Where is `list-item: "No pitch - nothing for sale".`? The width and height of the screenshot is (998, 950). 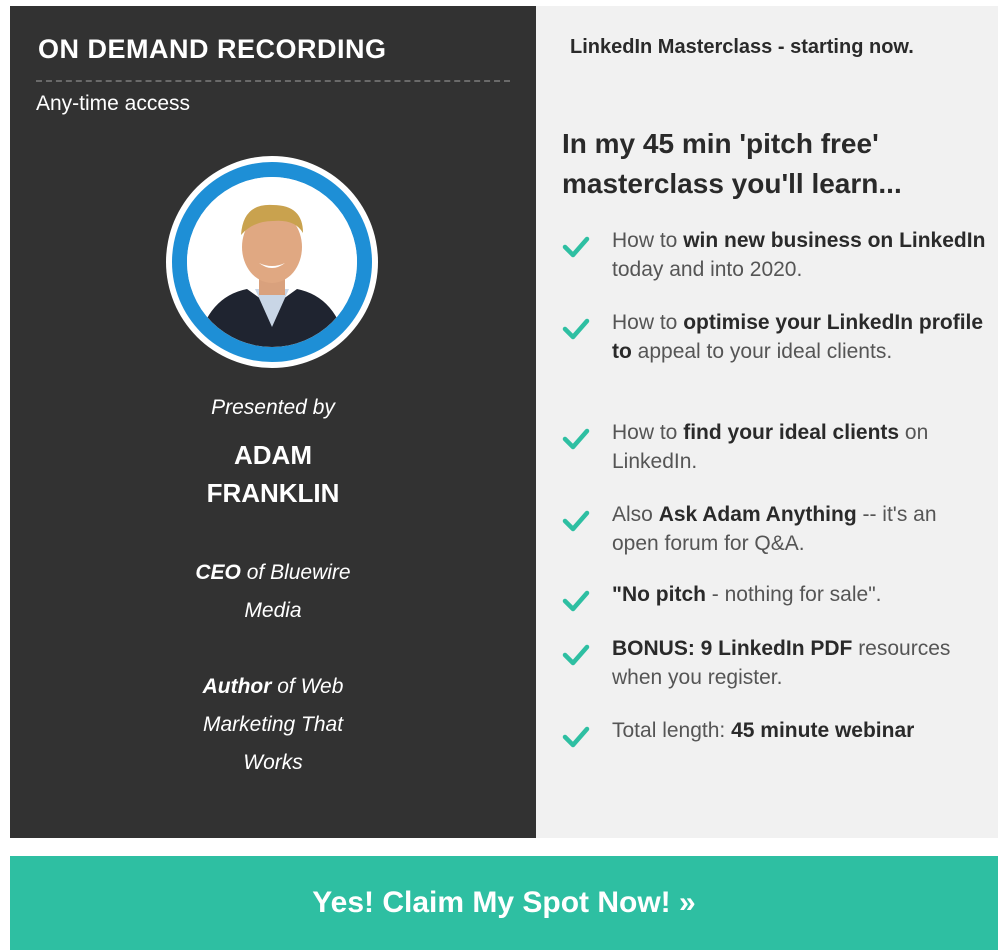
list-item: "No pitch - nothing for sale". is located at coordinates (777, 607).